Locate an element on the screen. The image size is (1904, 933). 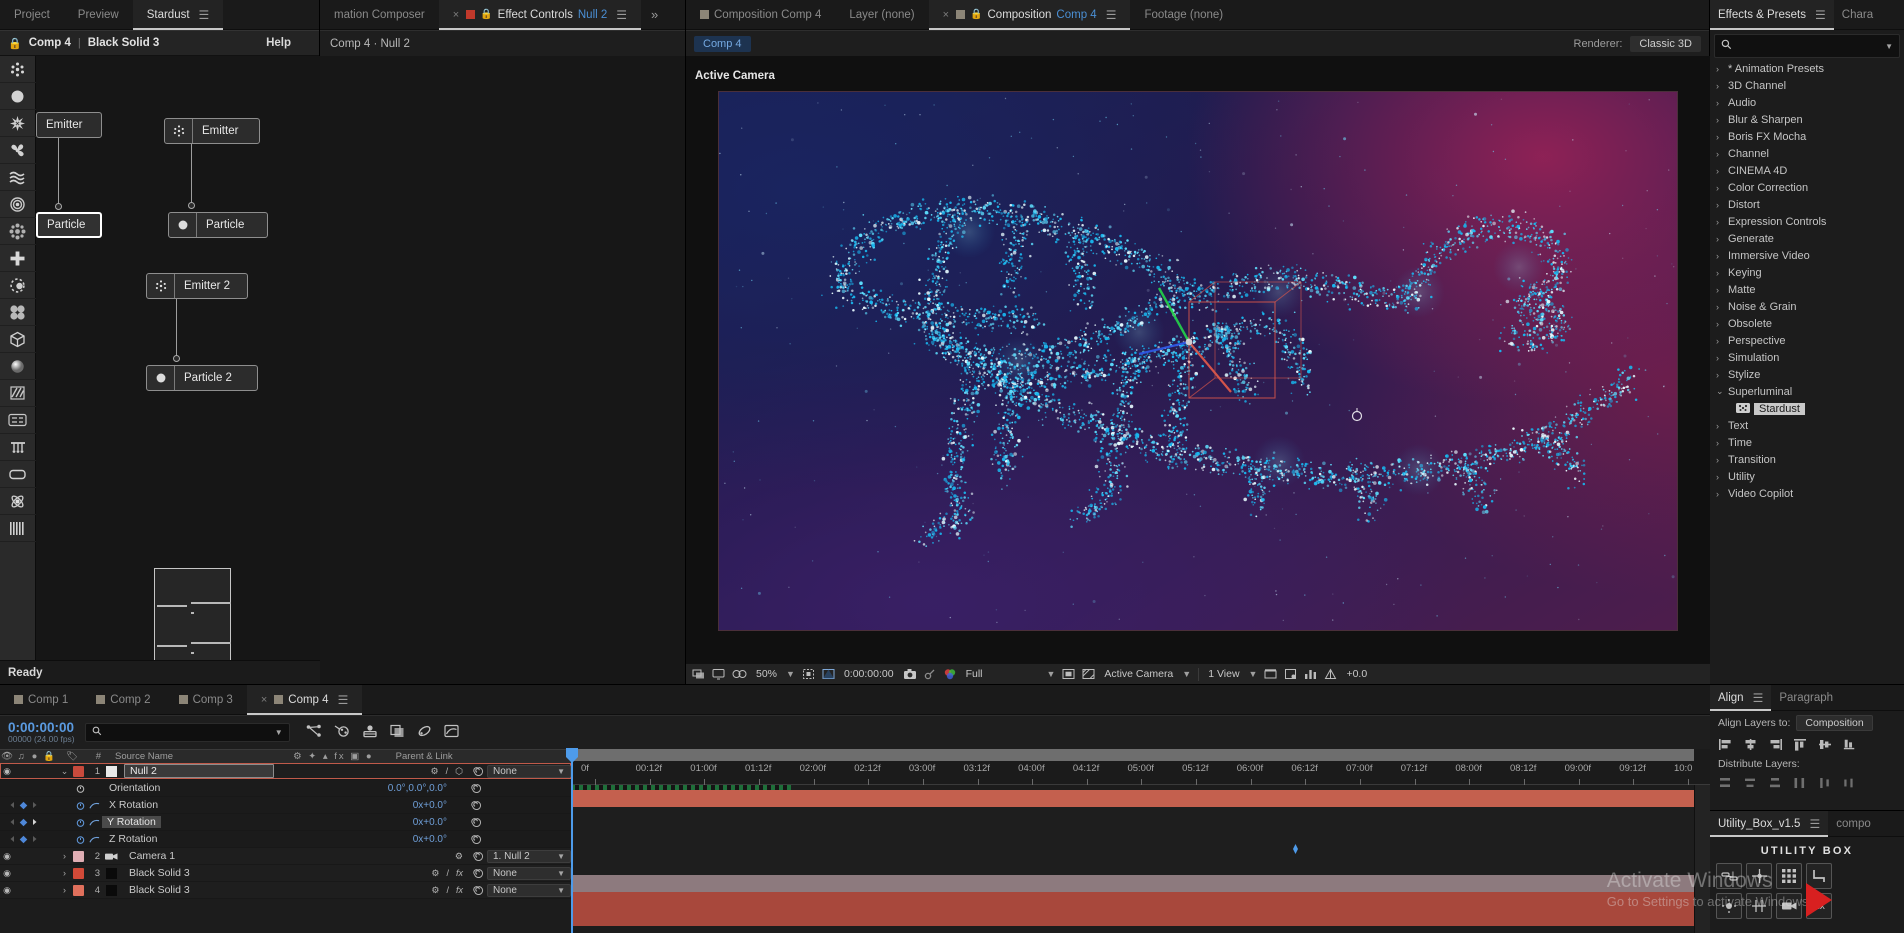
effects-category-row: › Matte is located at coordinates (1807, 289).